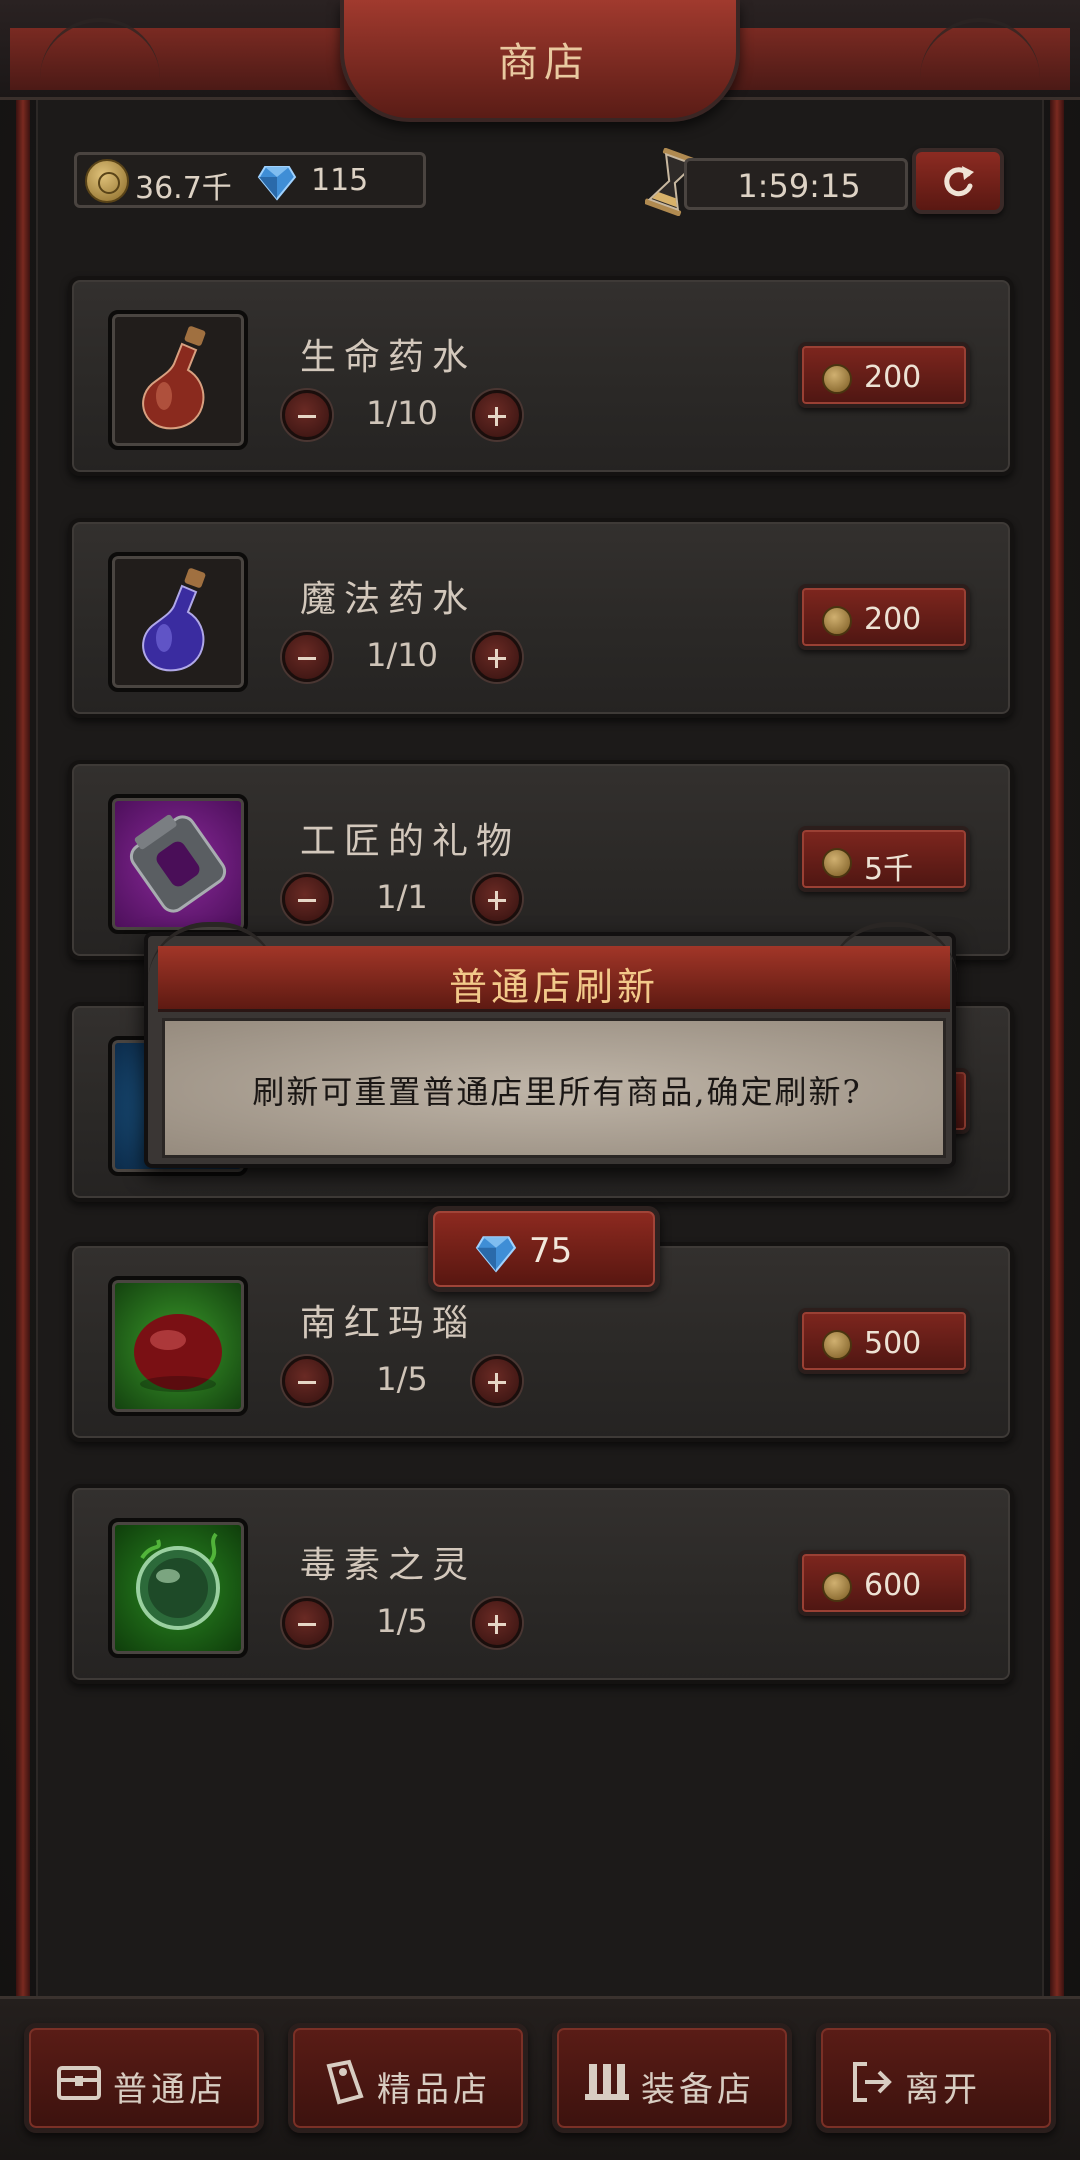  I want to click on item-price: 600, so click(893, 1585).